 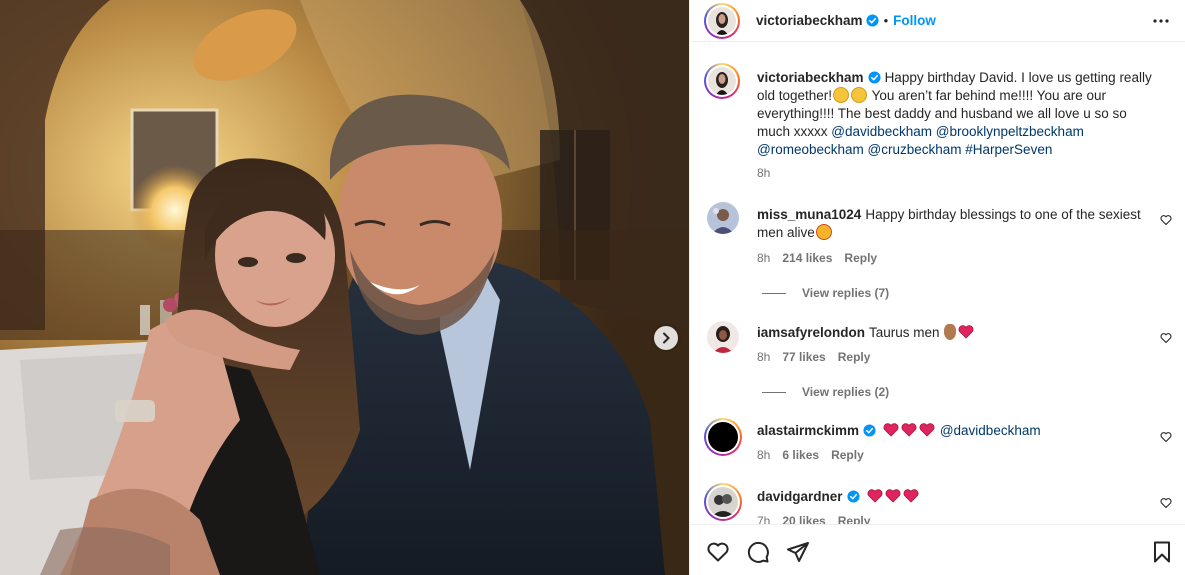 What do you see at coordinates (722, 81) in the screenshot?
I see `caption-avatar` at bounding box center [722, 81].